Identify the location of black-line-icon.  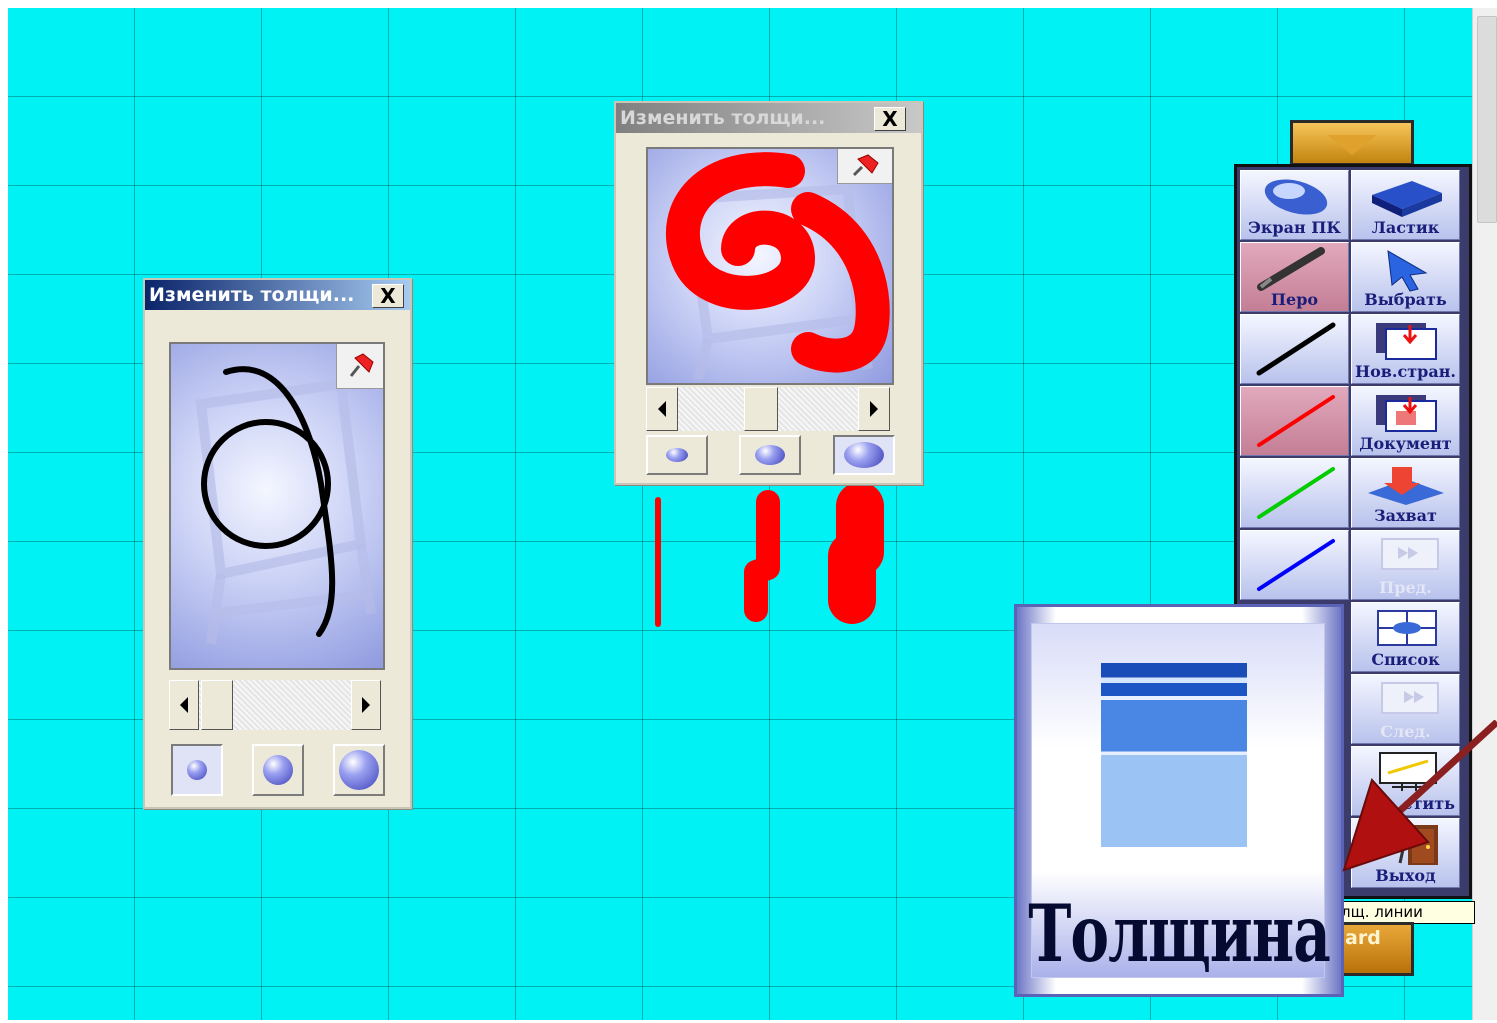
(1296, 349).